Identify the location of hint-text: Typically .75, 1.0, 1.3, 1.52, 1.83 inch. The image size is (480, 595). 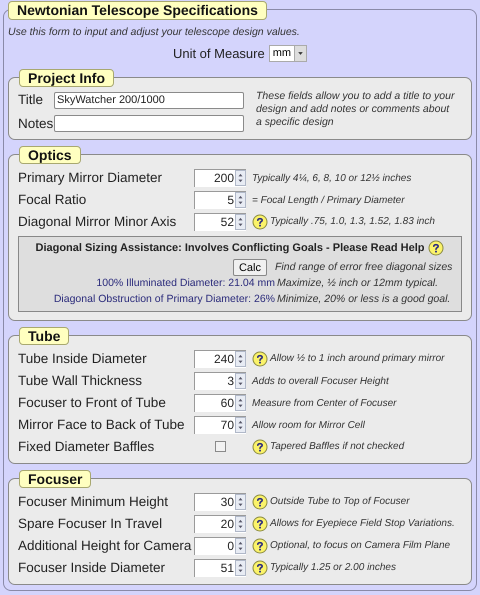
(352, 221).